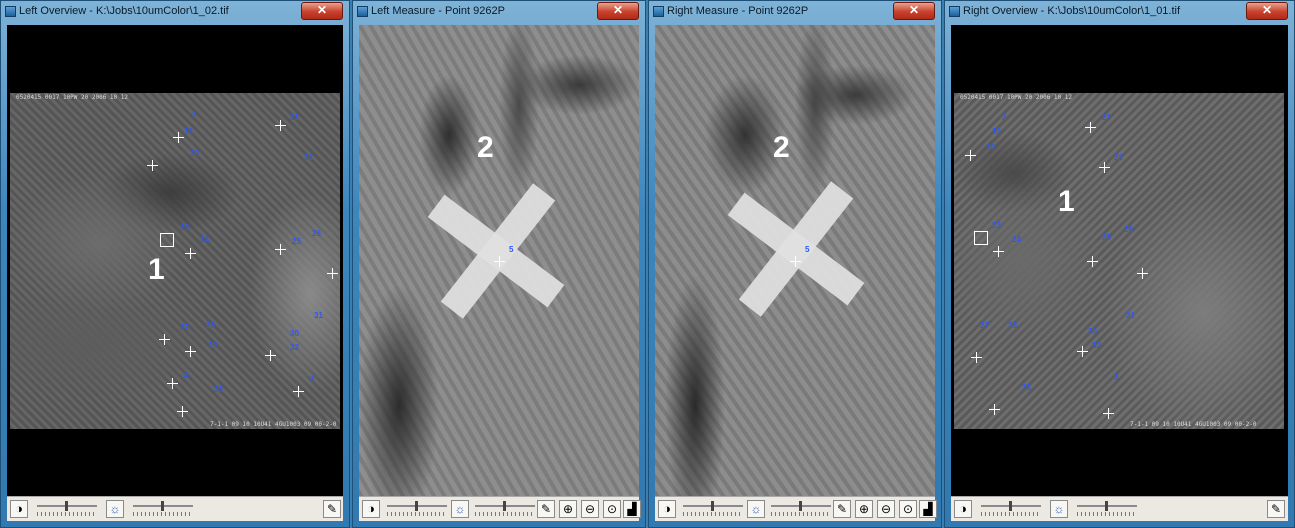 The image size is (1295, 528). What do you see at coordinates (212, 345) in the screenshot?
I see `point-label: 29` at bounding box center [212, 345].